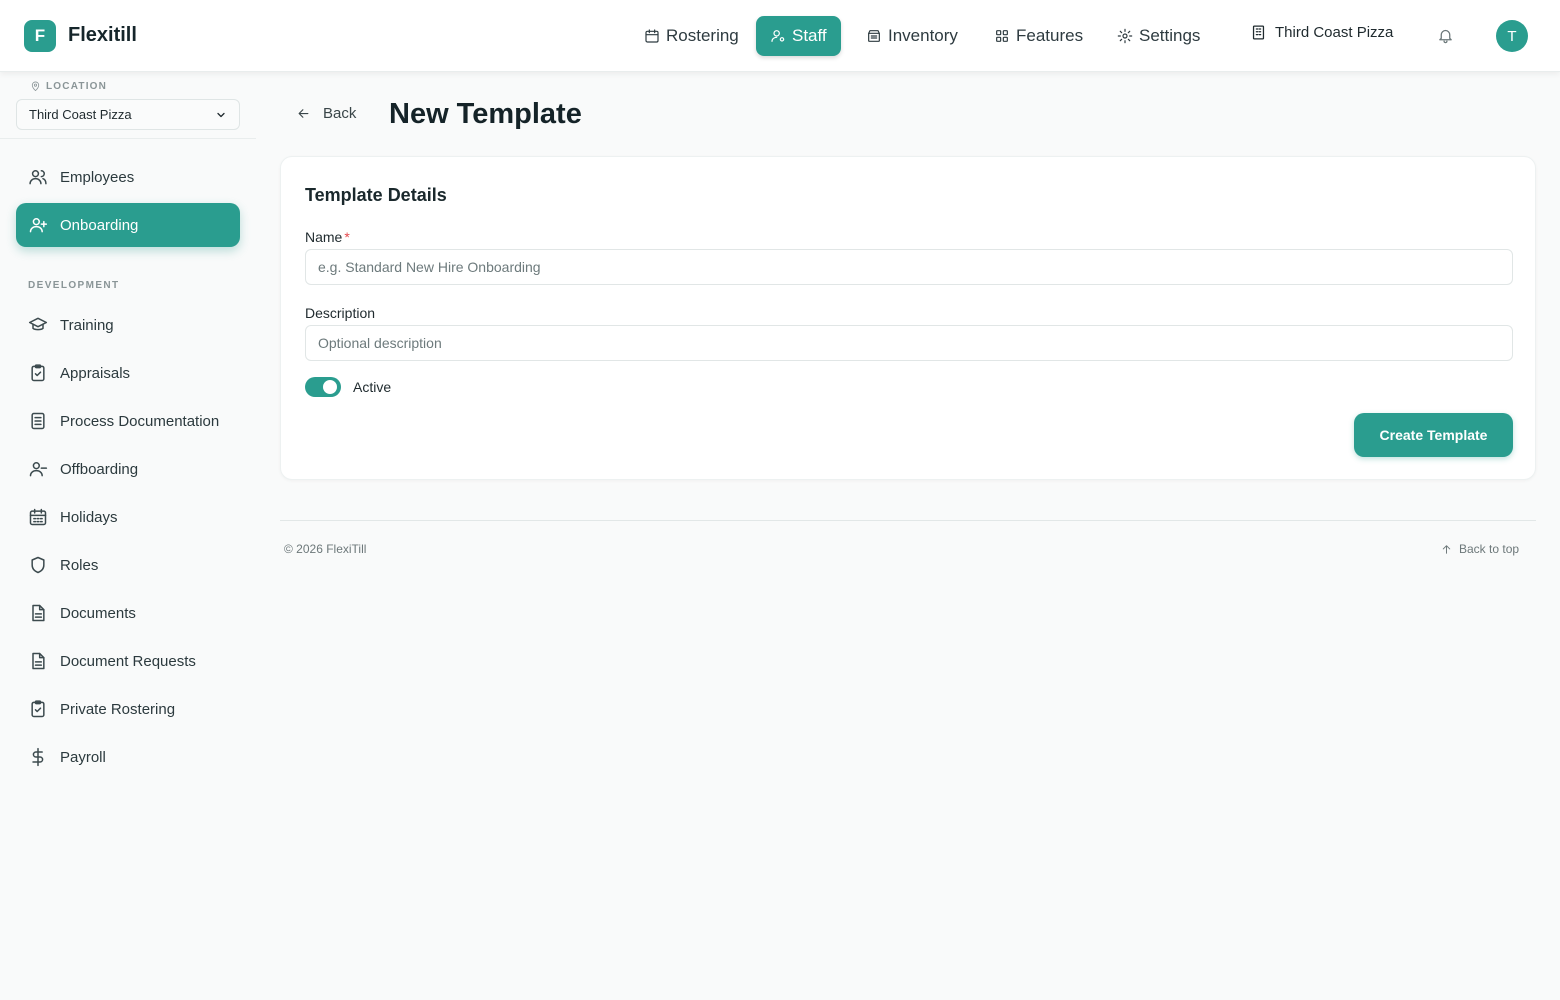 This screenshot has height=1000, width=1560. I want to click on sidebar-item-document-requests: Document Requests, so click(128, 661).